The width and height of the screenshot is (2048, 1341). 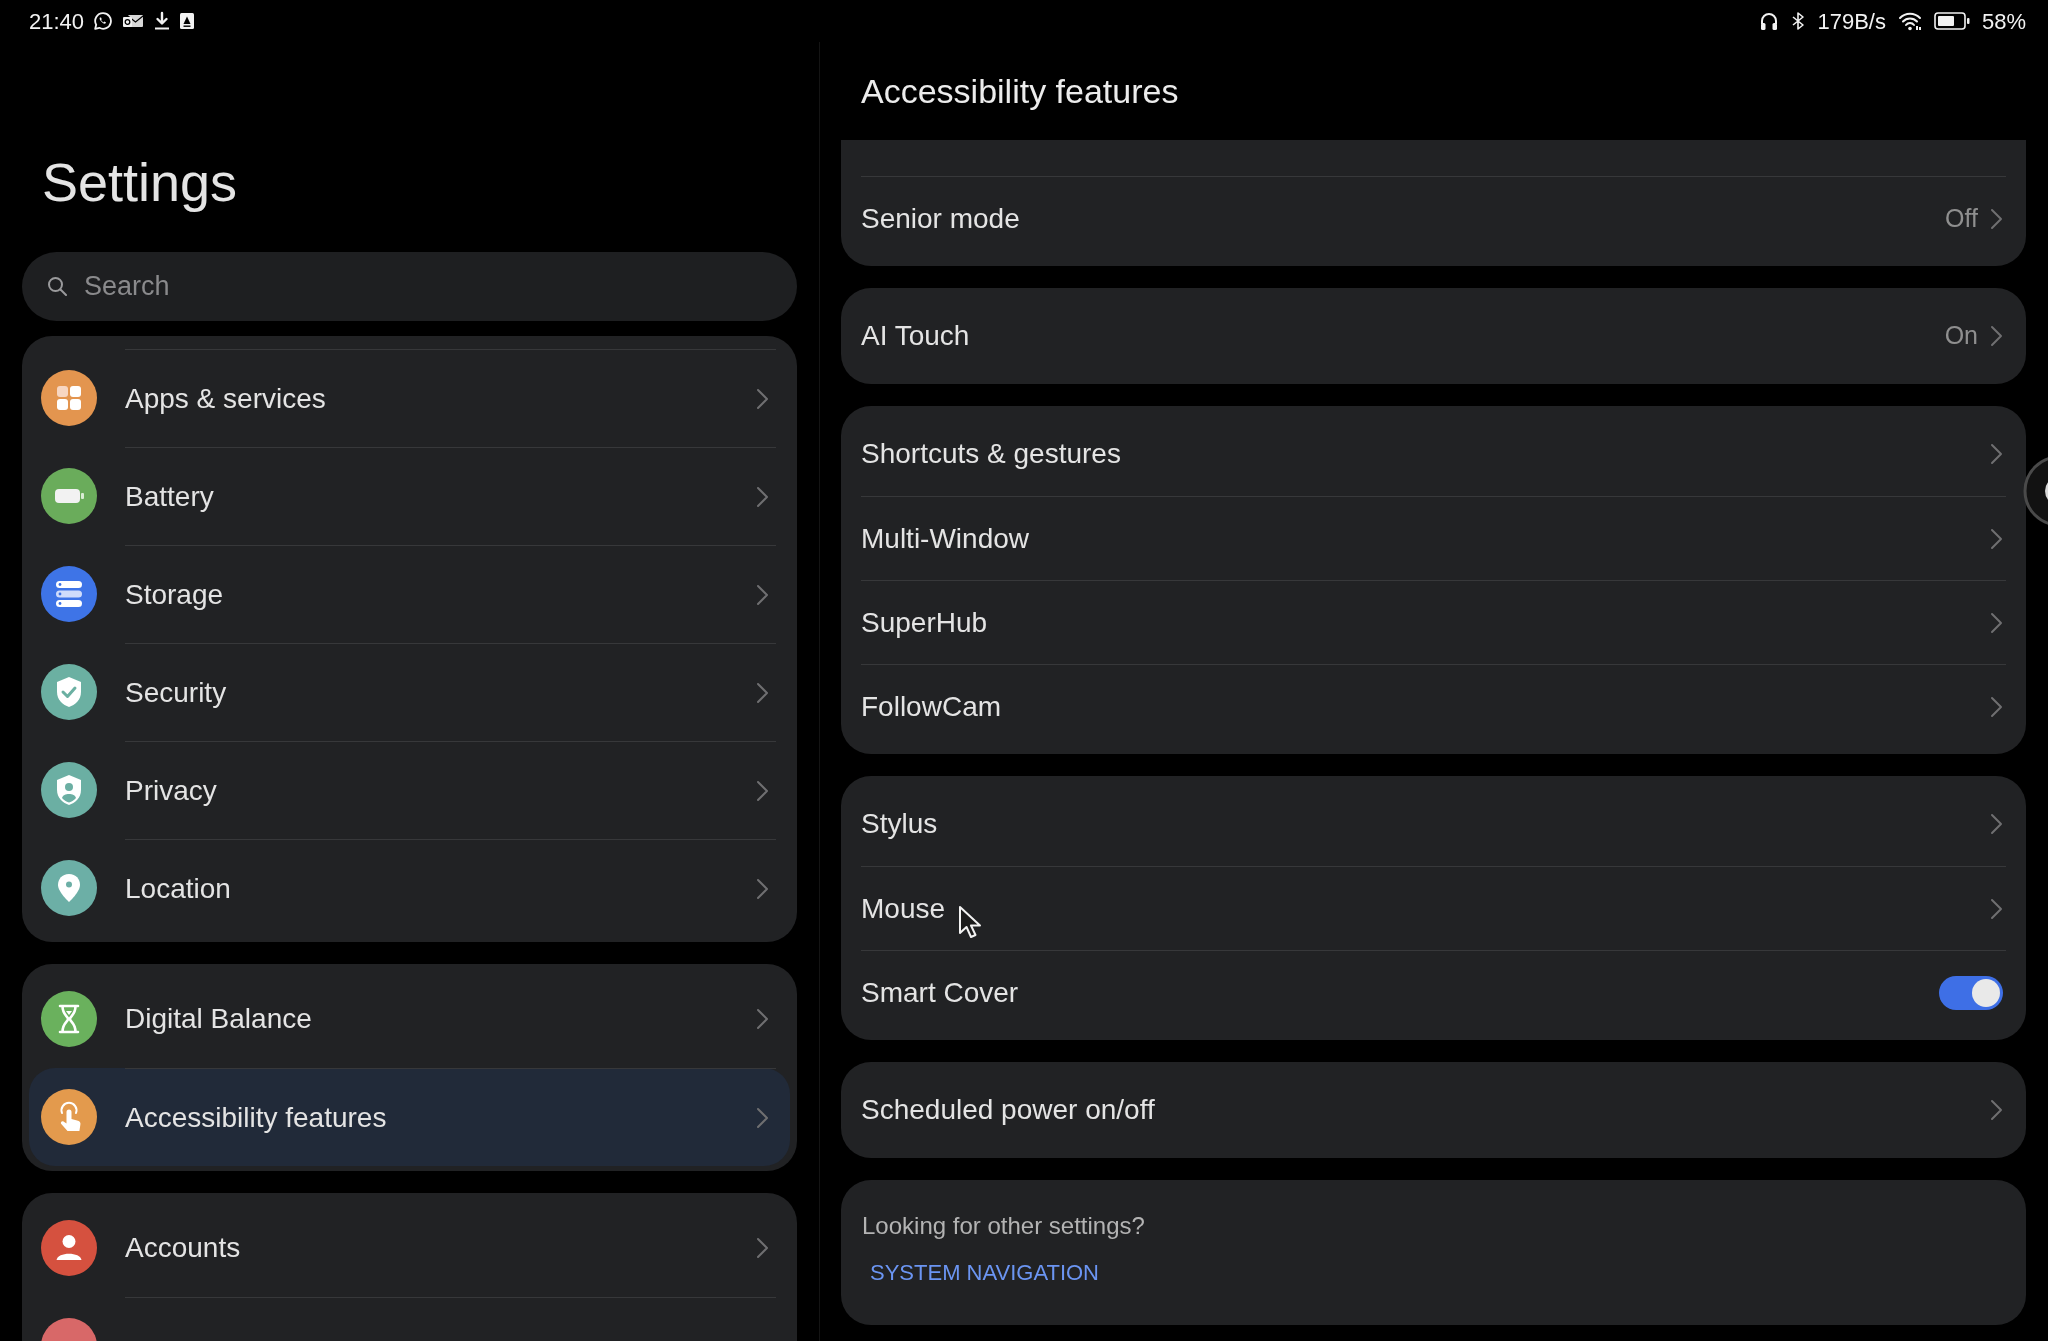 I want to click on settings-row: SuperHub, so click(x=1433, y=622).